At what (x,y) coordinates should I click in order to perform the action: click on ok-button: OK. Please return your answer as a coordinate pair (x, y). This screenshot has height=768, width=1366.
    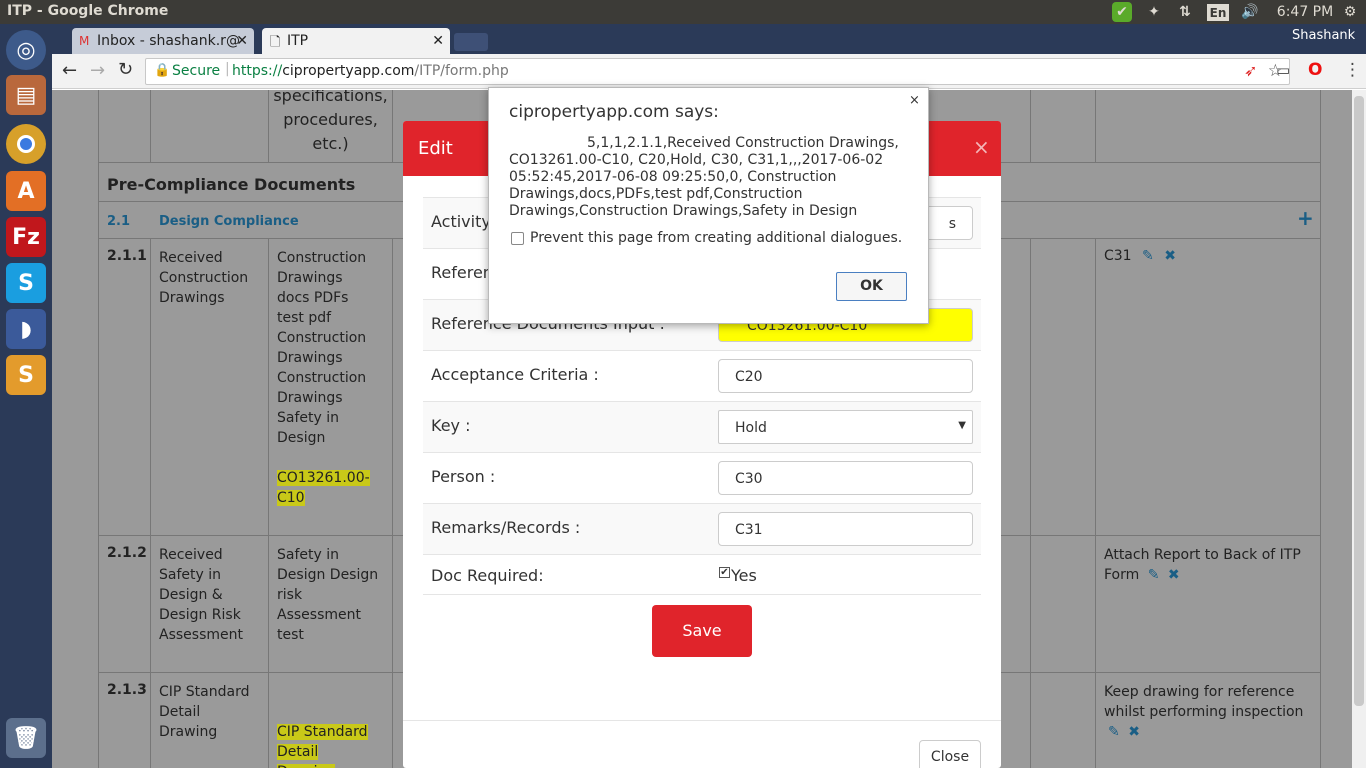
    Looking at the image, I should click on (871, 286).